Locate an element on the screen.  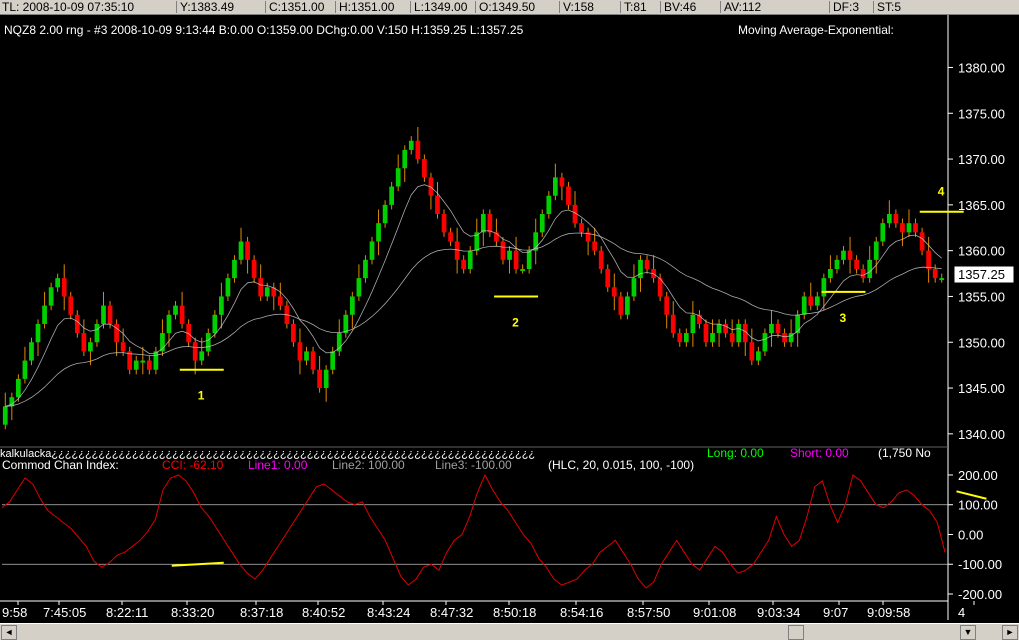
status-item: TL: 2008-10-09 07:35:10 is located at coordinates (68, 7).